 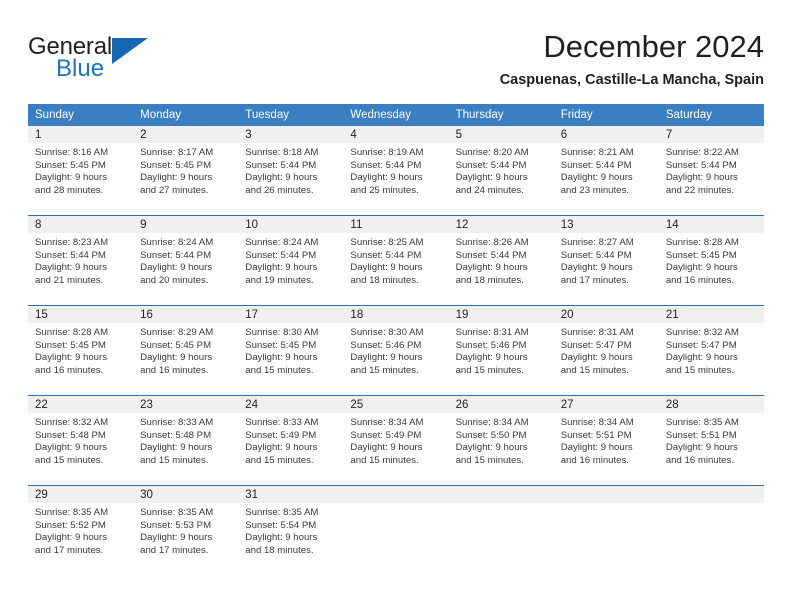 What do you see at coordinates (596, 435) in the screenshot?
I see `sunset-text: Sunset: 5:51 PM` at bounding box center [596, 435].